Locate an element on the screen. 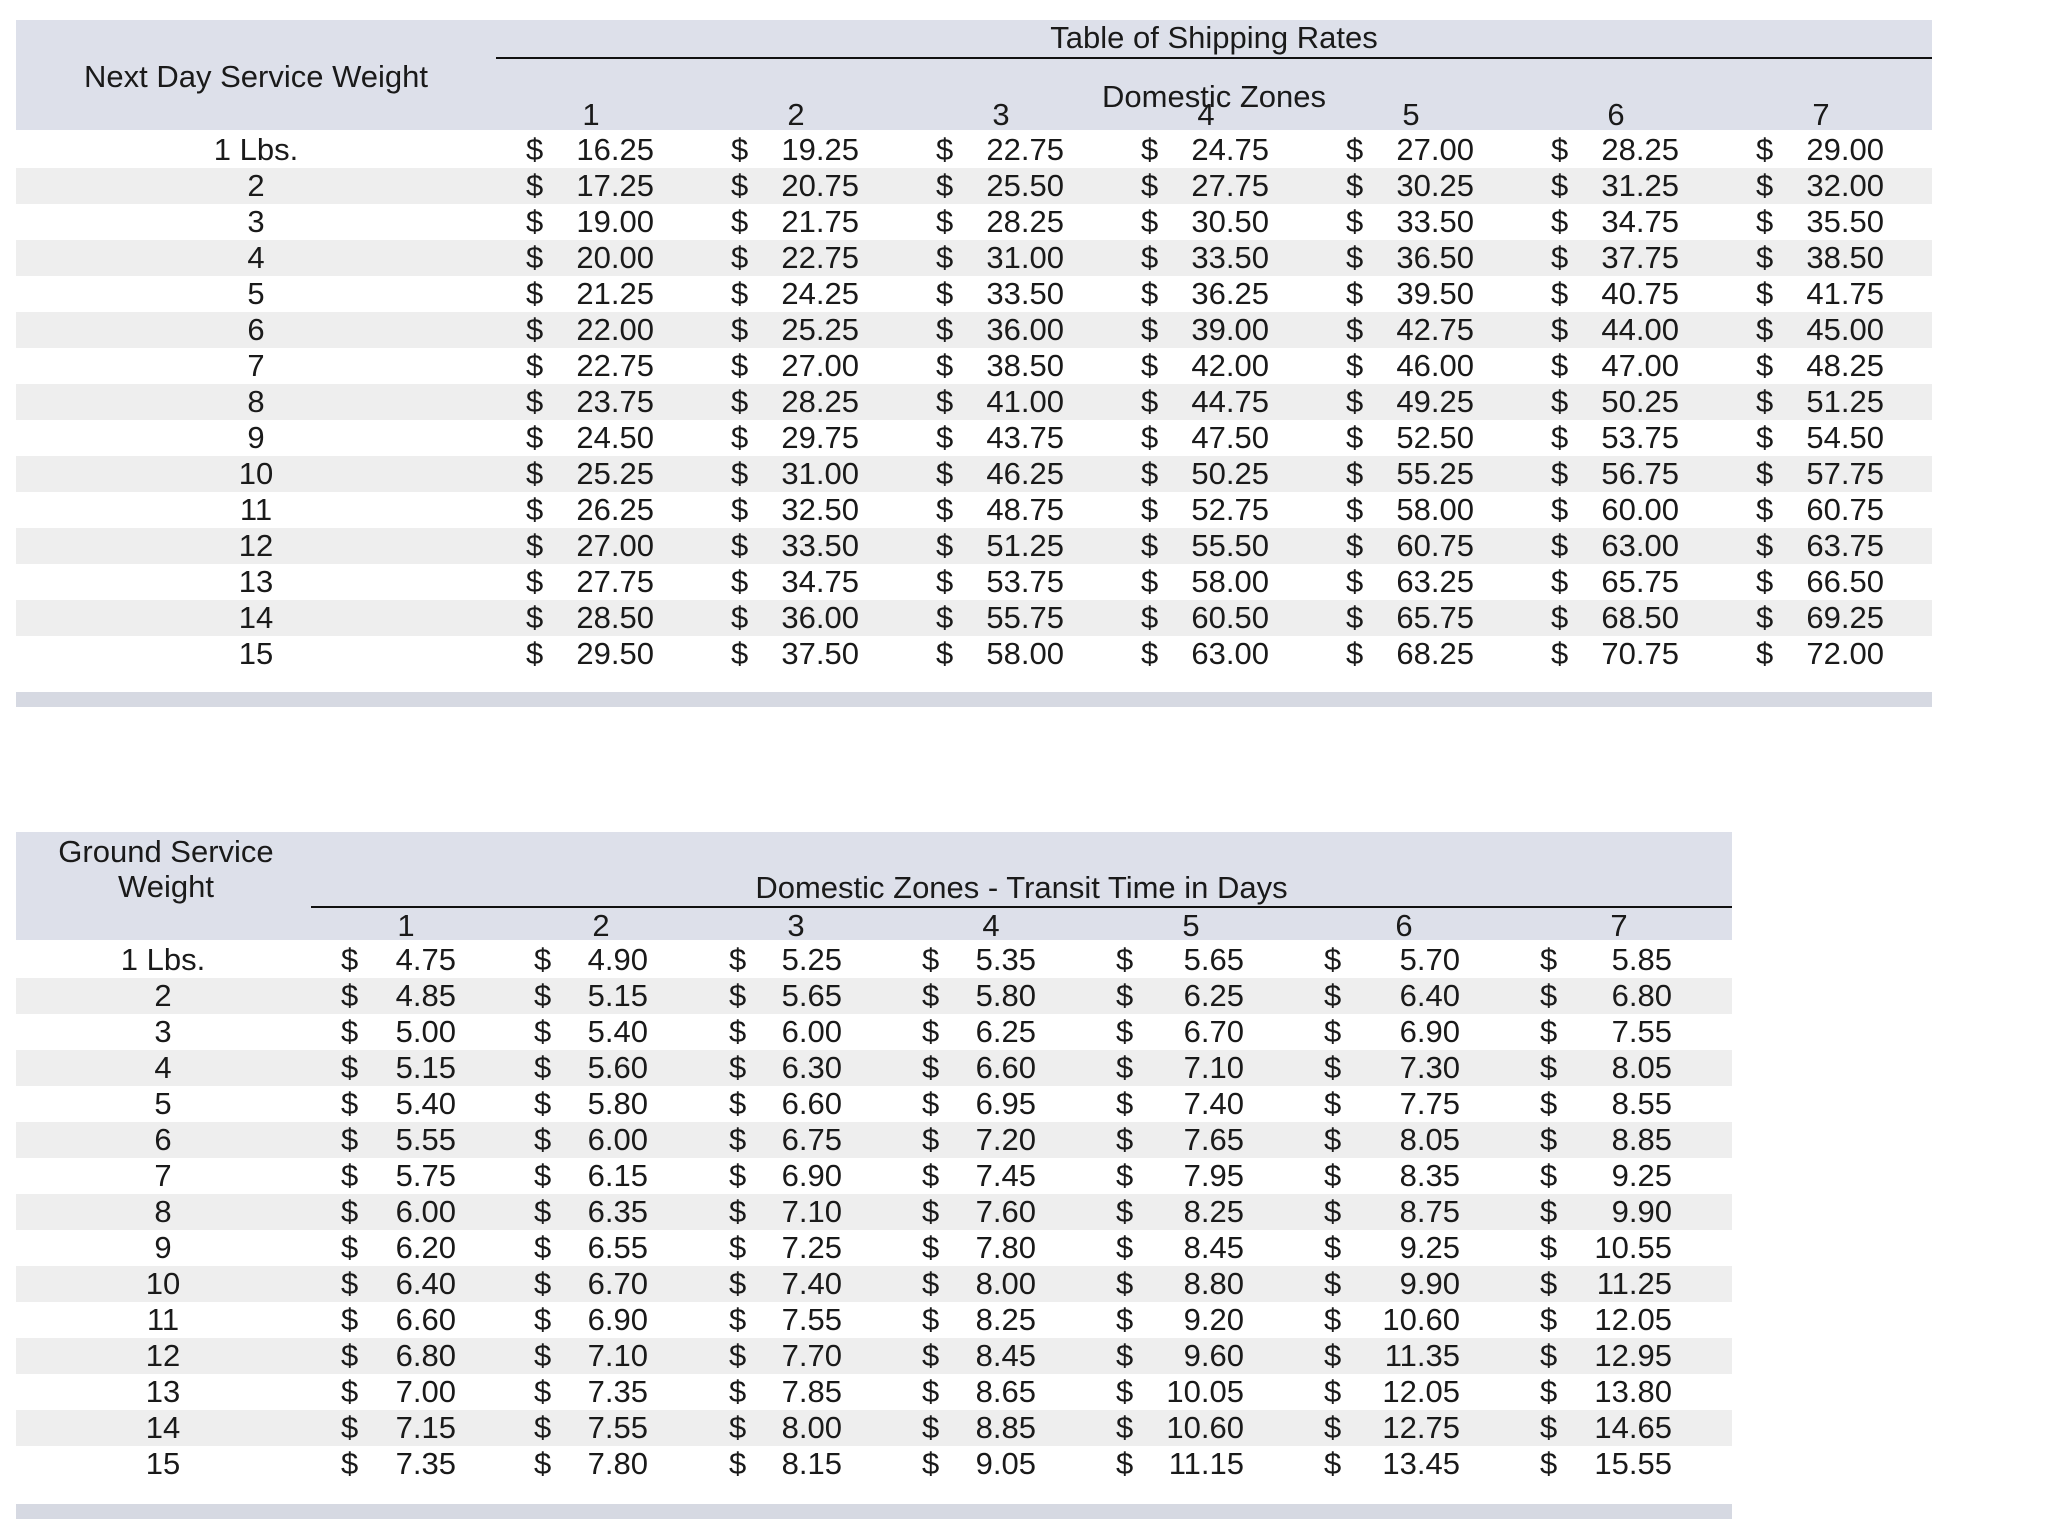  rate-cell: 65.75 is located at coordinates (1404, 618).